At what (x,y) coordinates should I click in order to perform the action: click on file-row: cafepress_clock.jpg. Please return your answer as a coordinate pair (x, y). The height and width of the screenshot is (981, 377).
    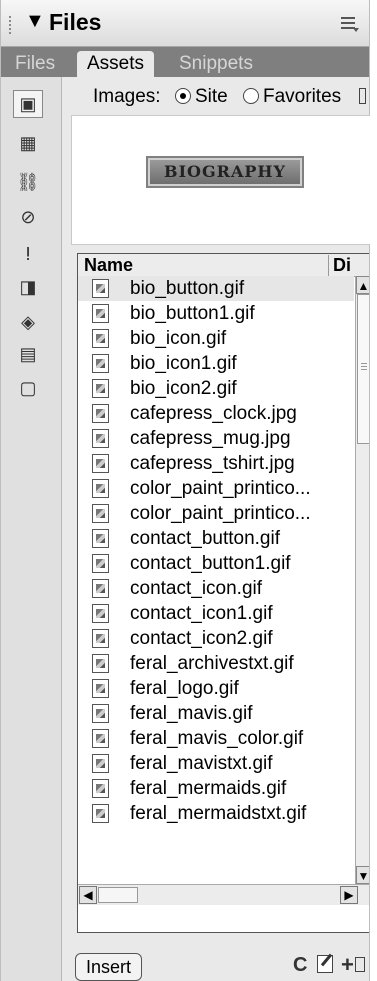
    Looking at the image, I should click on (216, 413).